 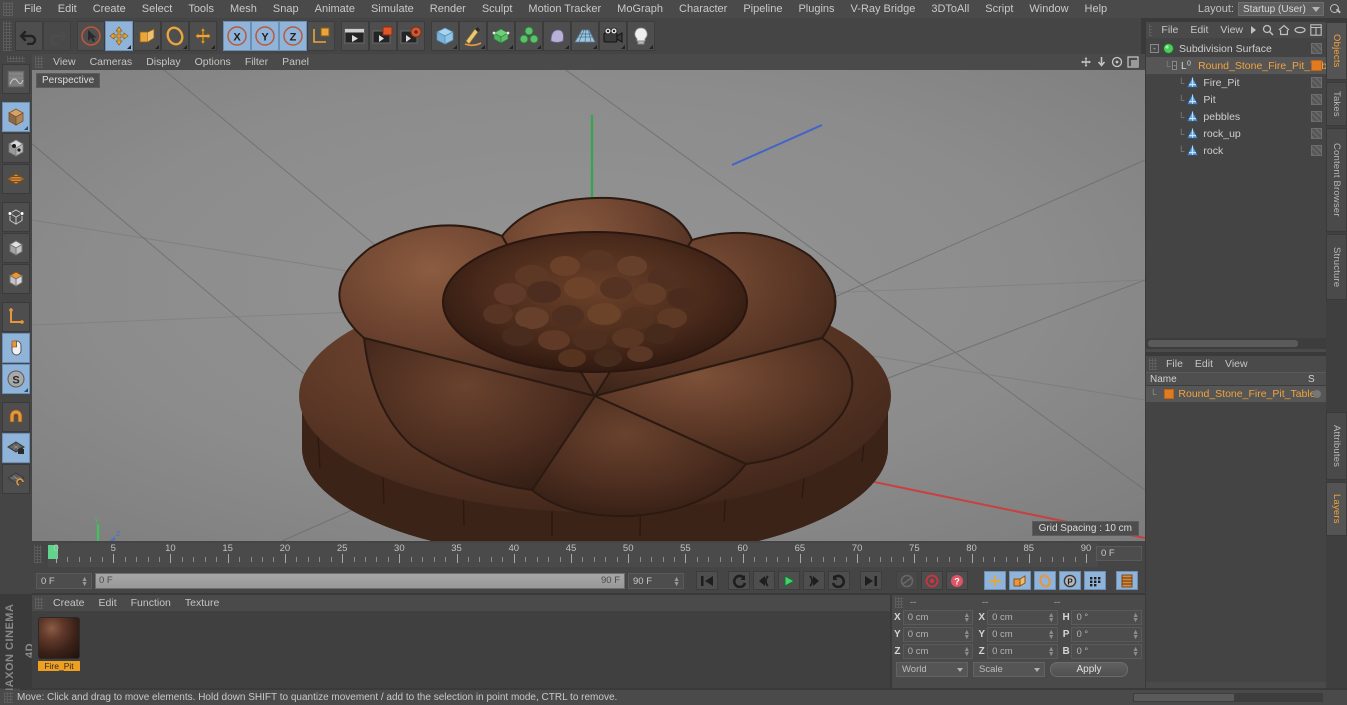 What do you see at coordinates (1240, 65) in the screenshot?
I see `object-row: └ - L 0 Round_Stone_Fire_Pit_Table` at bounding box center [1240, 65].